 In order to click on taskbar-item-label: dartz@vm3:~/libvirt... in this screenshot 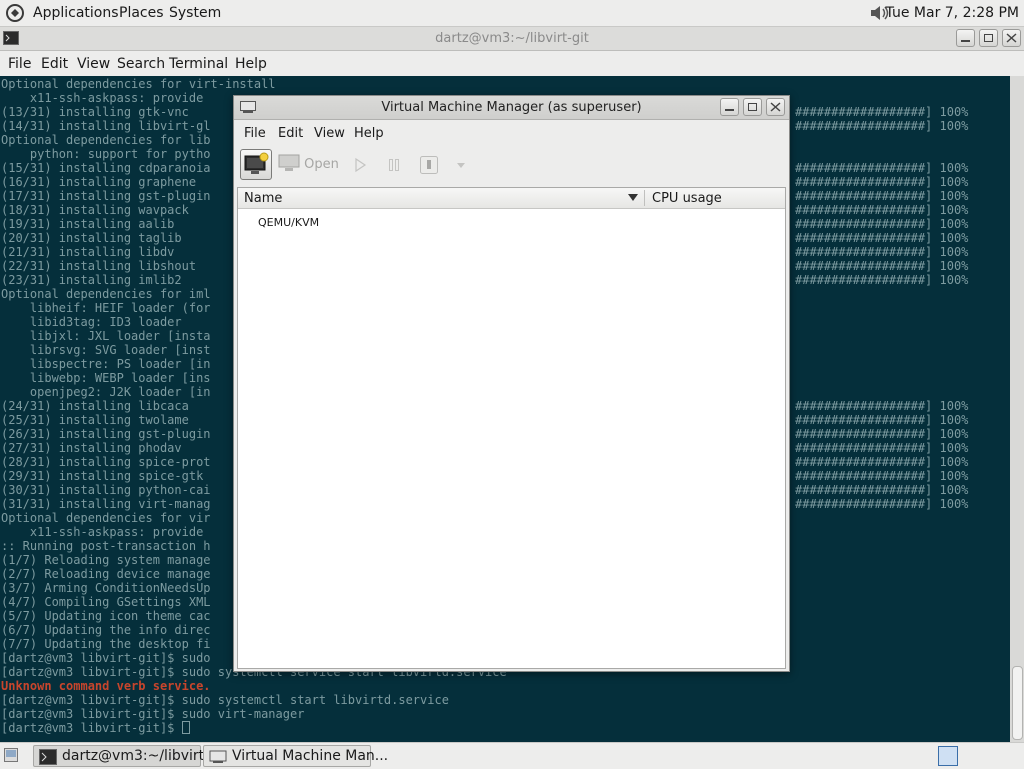, I will do `click(140, 756)`.